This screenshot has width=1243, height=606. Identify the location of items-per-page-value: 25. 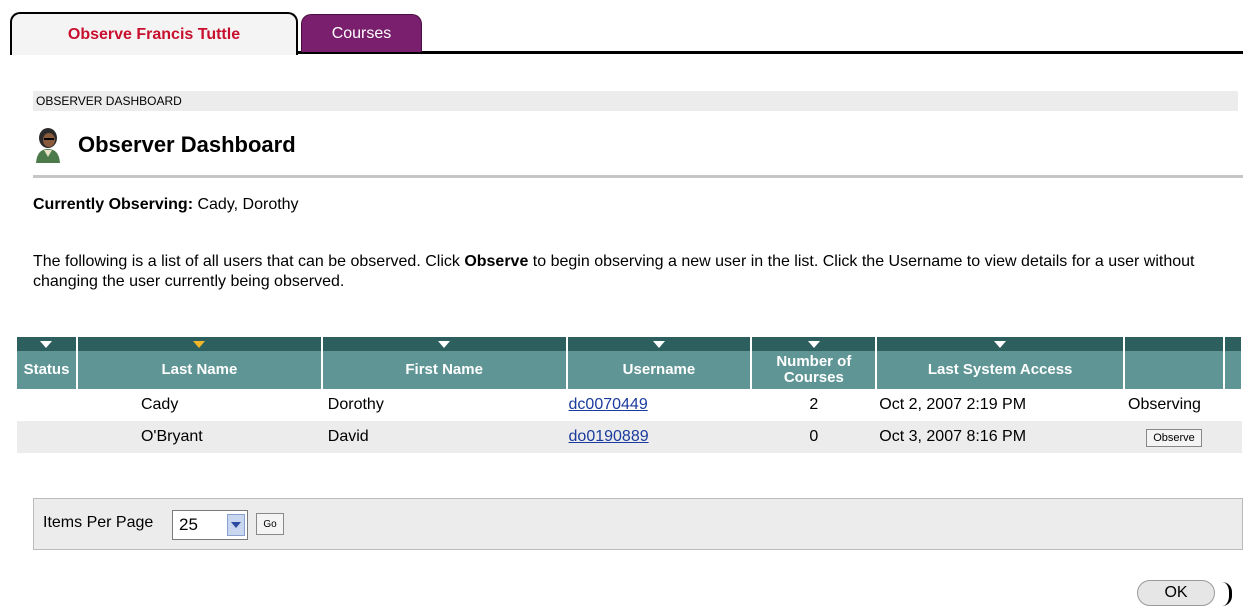
(188, 524).